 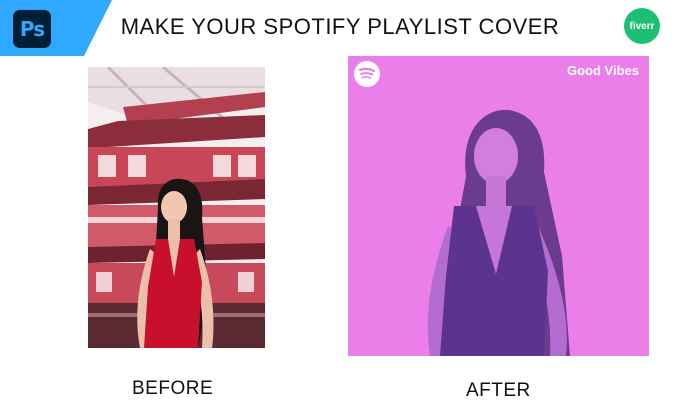 I want to click on fiverr-logo-text: fiverr, so click(x=642, y=26).